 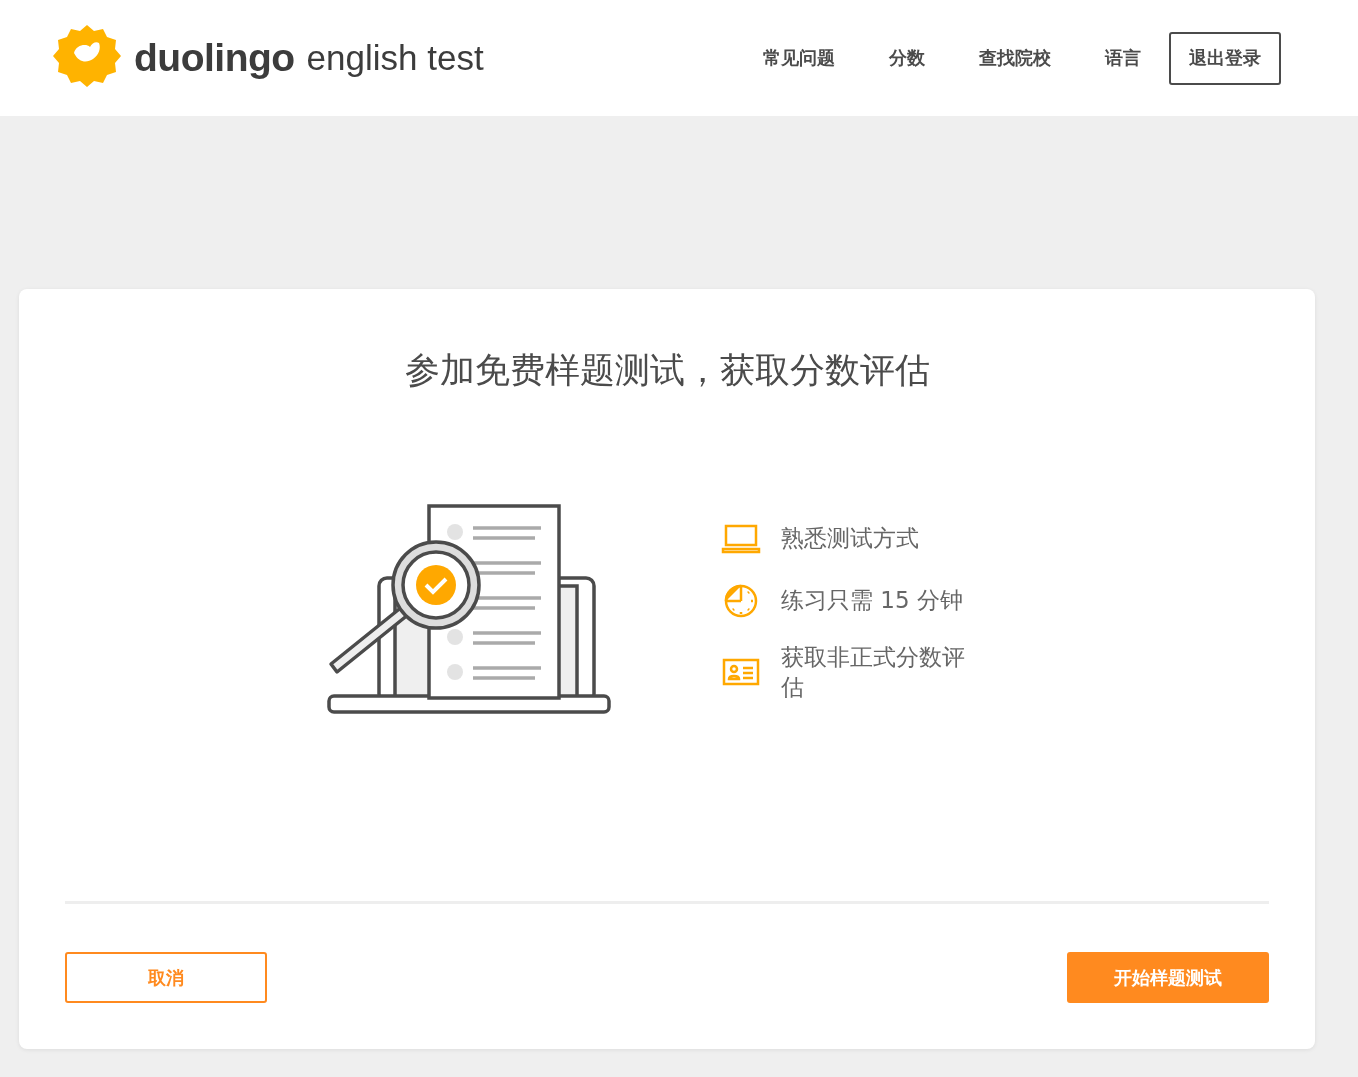 What do you see at coordinates (873, 672) in the screenshot?
I see `feature-text: 获取非正式分数评估` at bounding box center [873, 672].